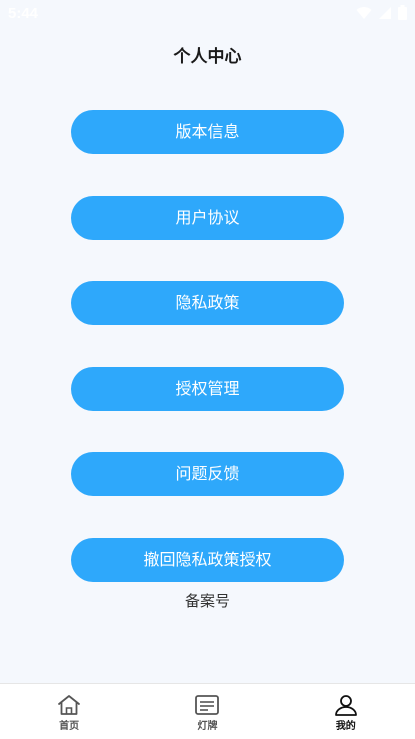 The image size is (415, 739). What do you see at coordinates (207, 600) in the screenshot?
I see `filing-number-link: 备案号` at bounding box center [207, 600].